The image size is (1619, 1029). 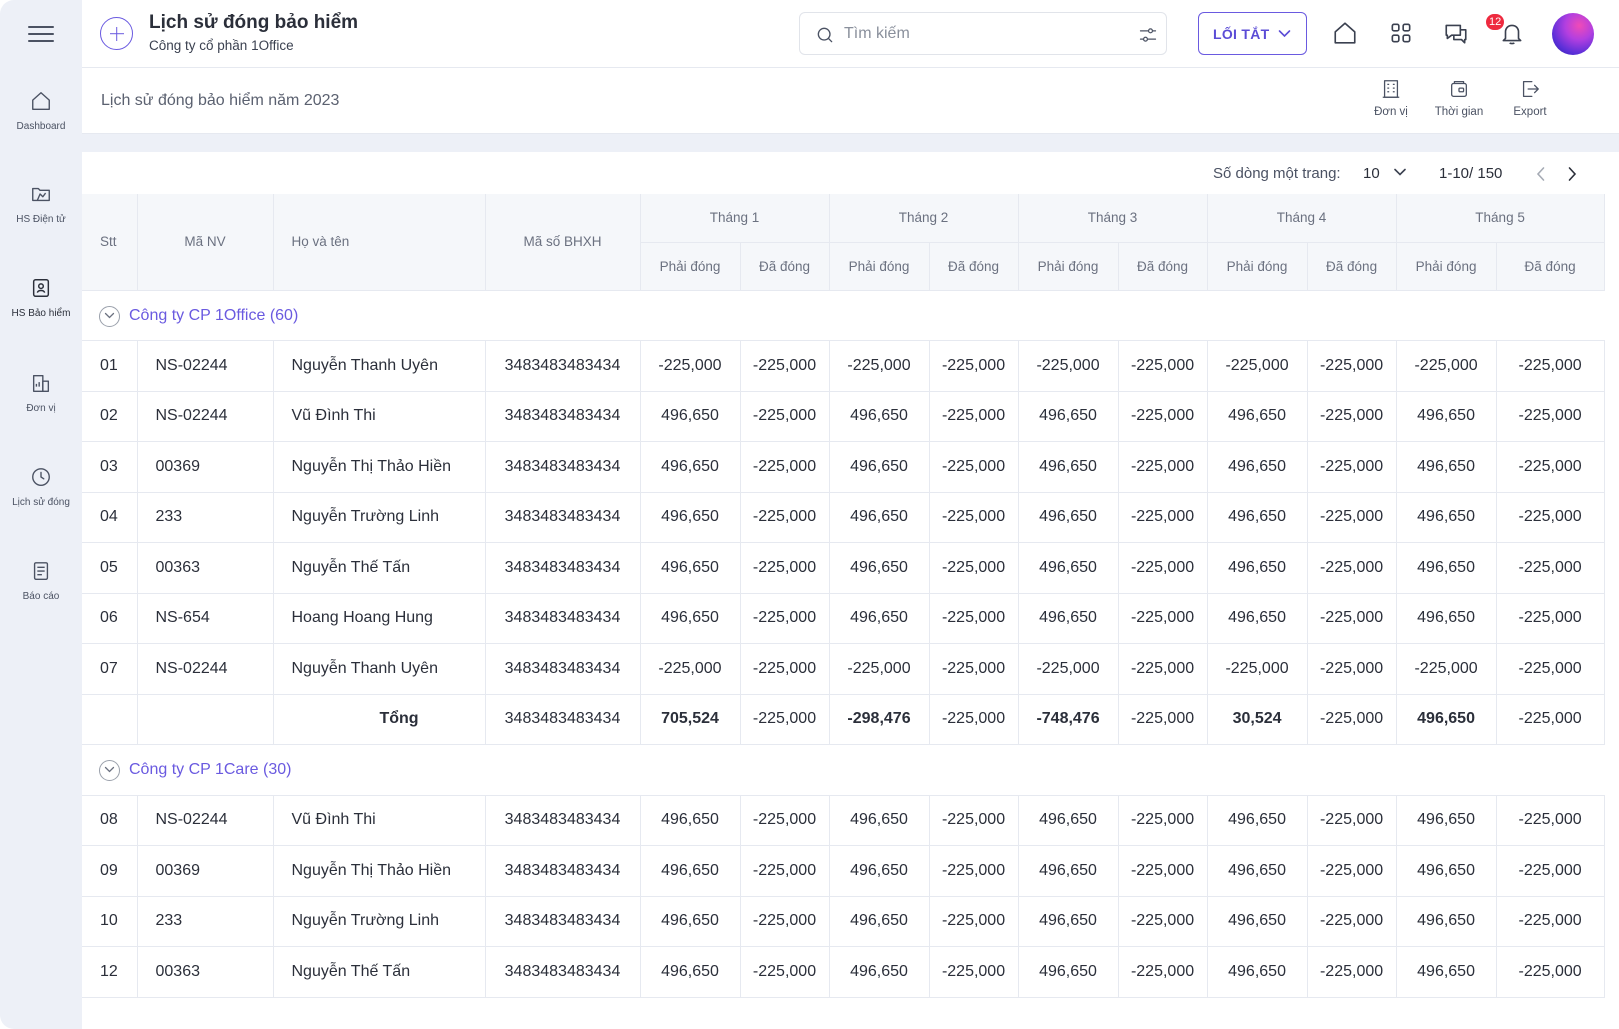 What do you see at coordinates (41, 34) in the screenshot?
I see `menu-icon` at bounding box center [41, 34].